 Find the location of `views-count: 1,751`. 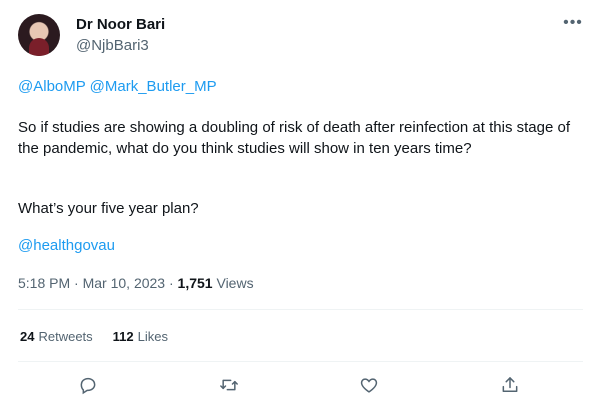

views-count: 1,751 is located at coordinates (195, 283).